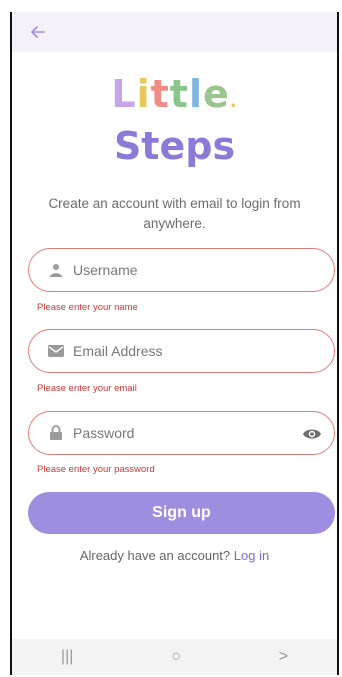 The image size is (342, 677). What do you see at coordinates (174, 120) in the screenshot?
I see `app-logo: Little. Steps` at bounding box center [174, 120].